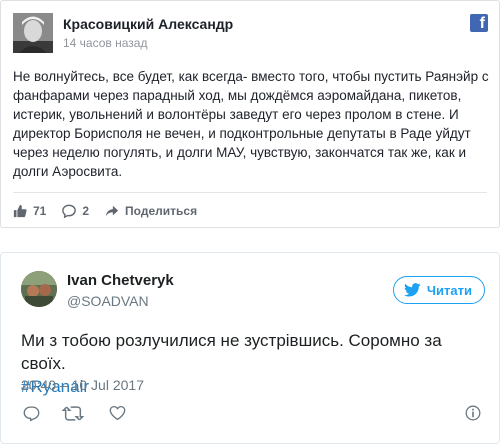 The height and width of the screenshot is (444, 502). What do you see at coordinates (161, 211) in the screenshot?
I see `share-label: Поделиться` at bounding box center [161, 211].